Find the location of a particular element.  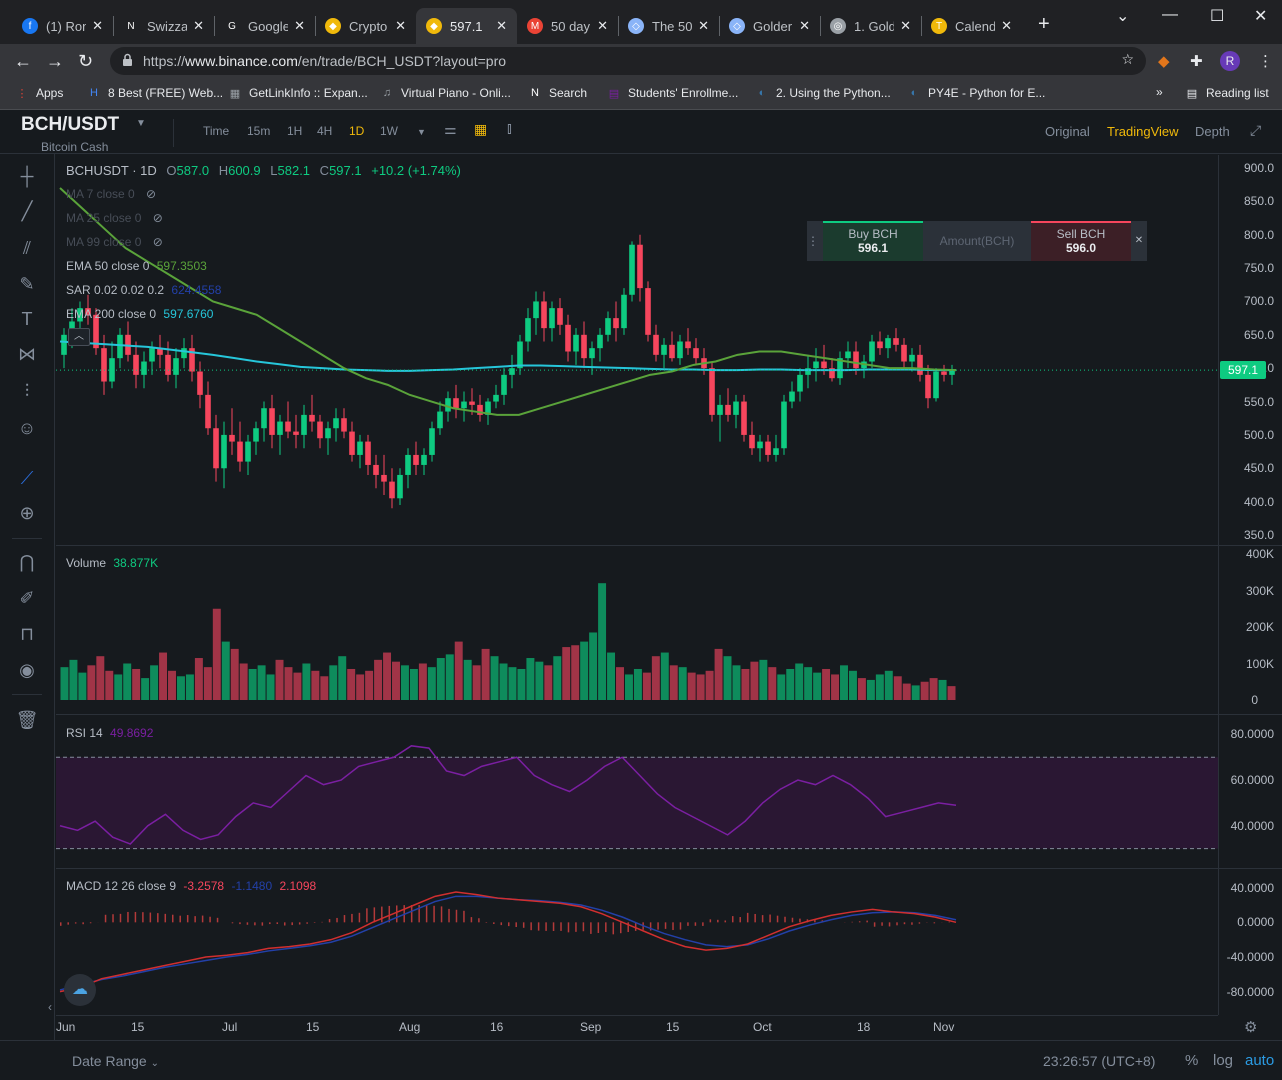

profile-avatar: R is located at coordinates (1230, 61).